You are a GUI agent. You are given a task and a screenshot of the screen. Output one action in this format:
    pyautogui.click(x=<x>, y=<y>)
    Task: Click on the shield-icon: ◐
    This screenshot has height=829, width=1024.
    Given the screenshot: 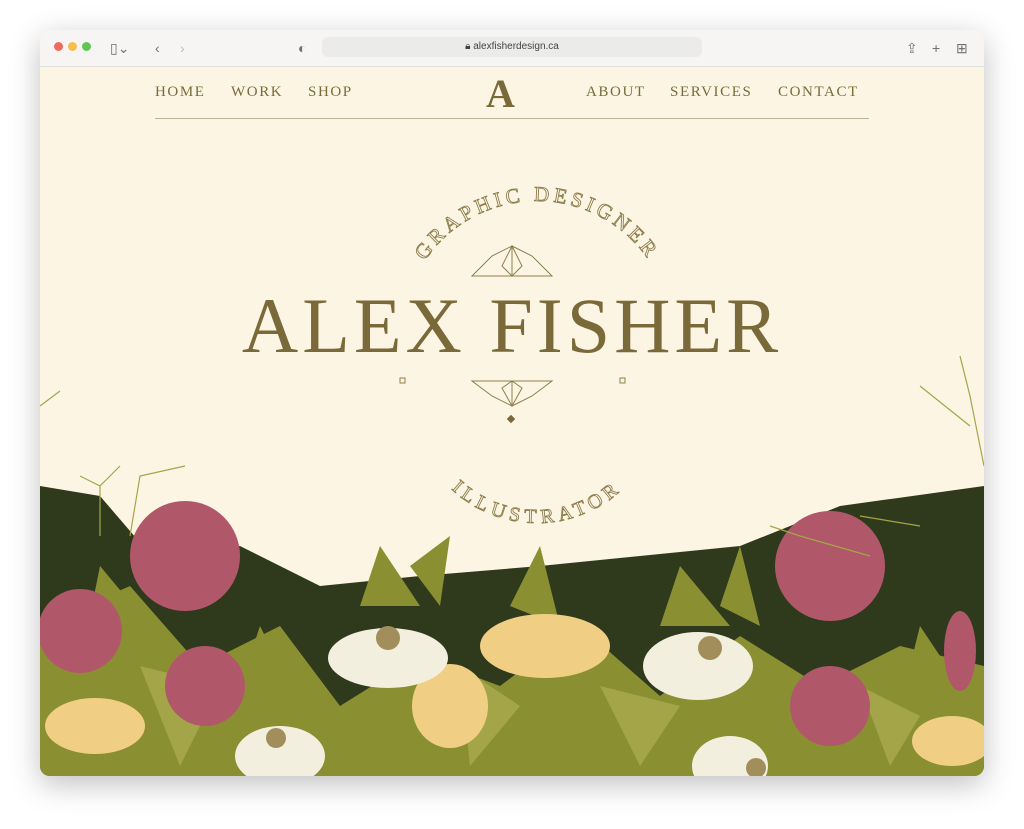 What is the action you would take?
    pyautogui.click(x=302, y=48)
    